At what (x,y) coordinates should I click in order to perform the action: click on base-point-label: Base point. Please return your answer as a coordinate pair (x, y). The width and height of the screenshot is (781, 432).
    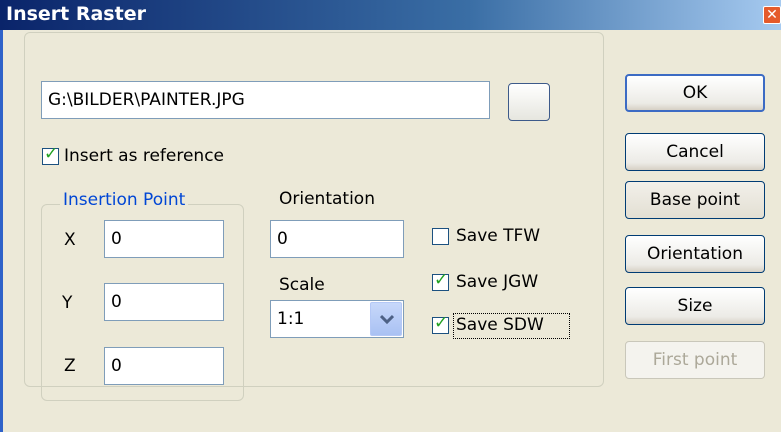
    Looking at the image, I should click on (695, 200).